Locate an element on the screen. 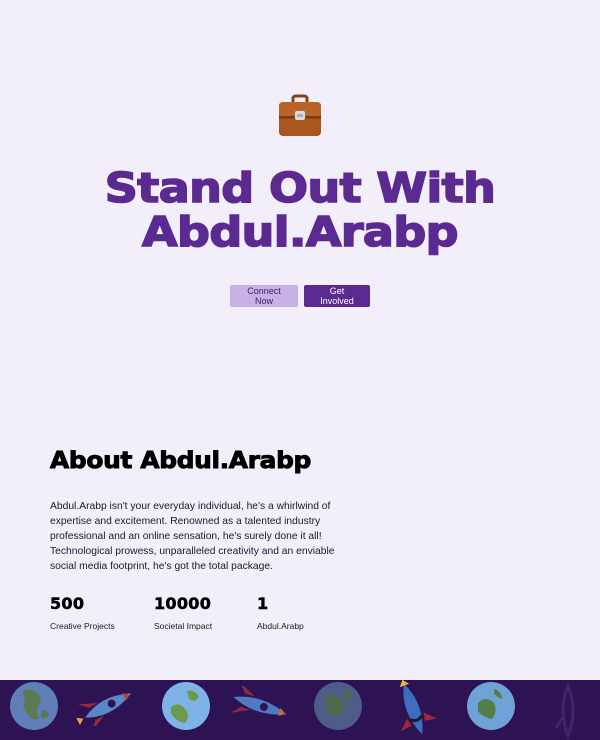 This screenshot has height=740, width=600. hero-title-line1: Stand Out With is located at coordinates (300, 188).